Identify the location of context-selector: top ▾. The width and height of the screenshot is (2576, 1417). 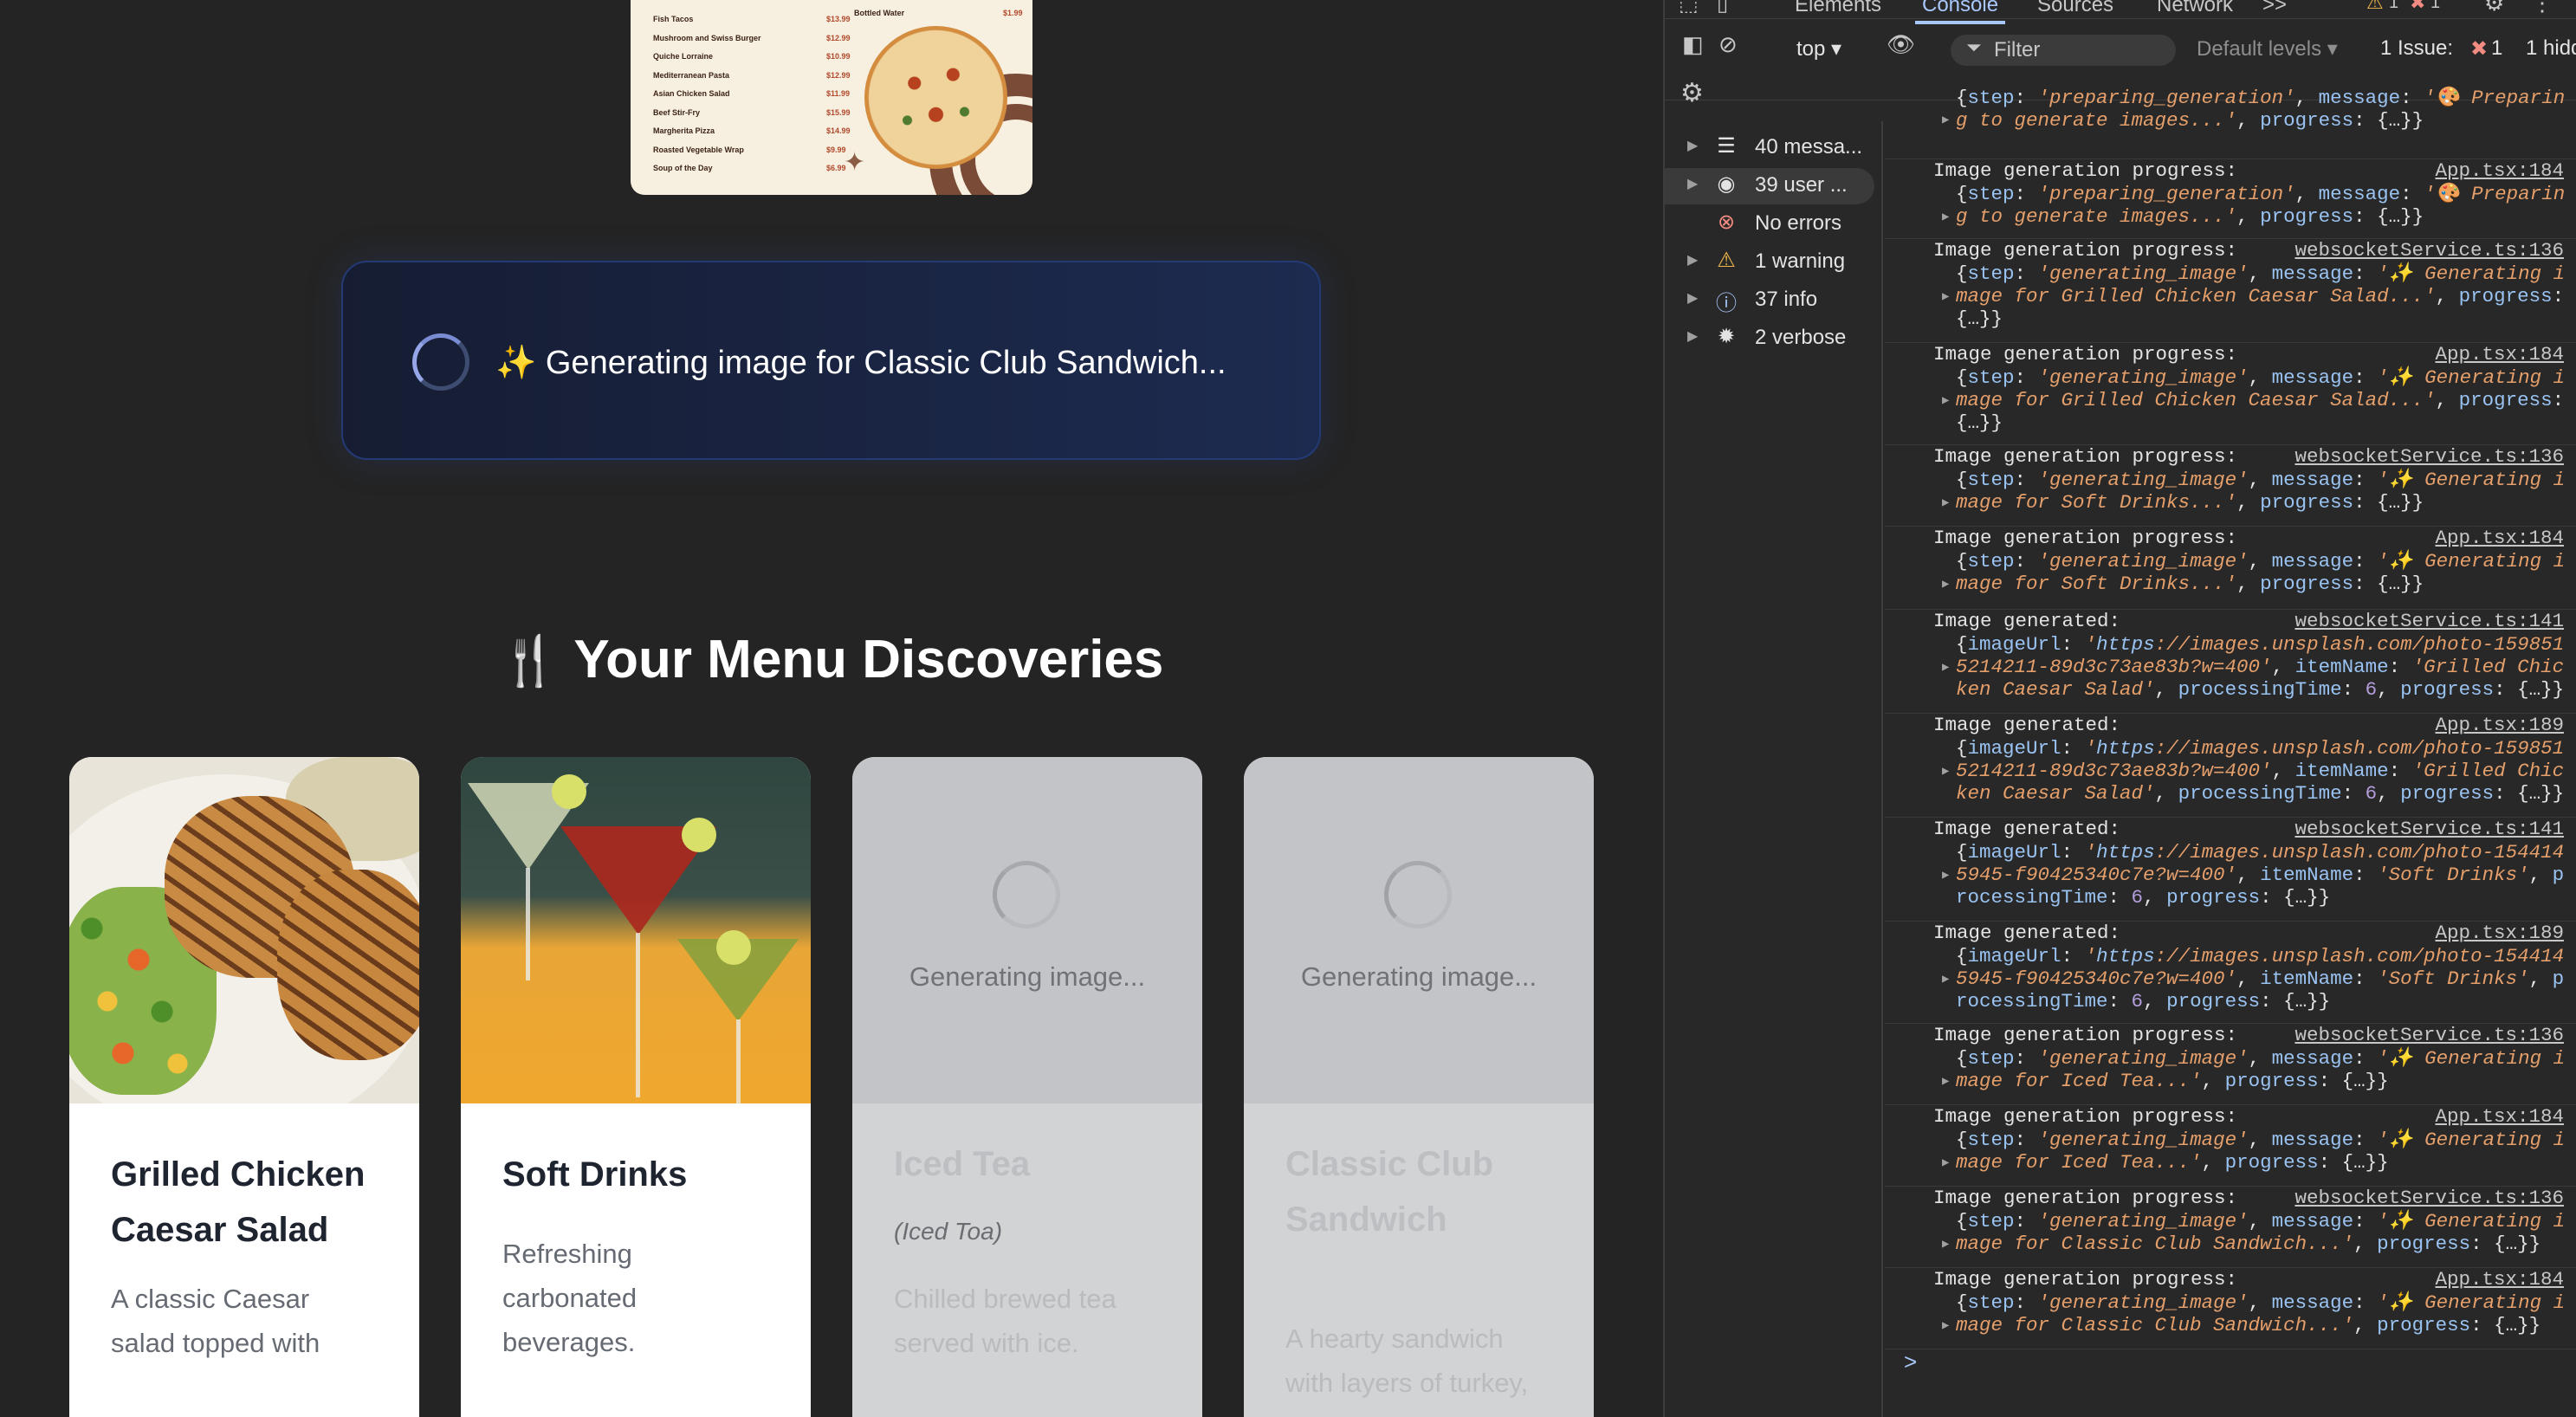
(1818, 48).